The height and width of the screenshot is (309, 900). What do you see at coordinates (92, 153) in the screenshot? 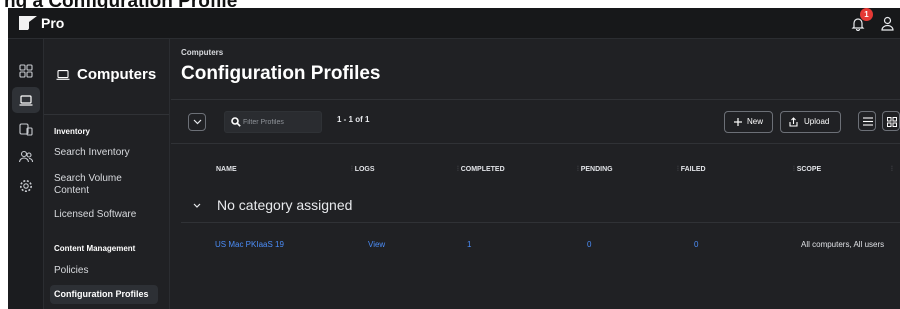
I see `sidebar-item-search-inventory: Search Inventory` at bounding box center [92, 153].